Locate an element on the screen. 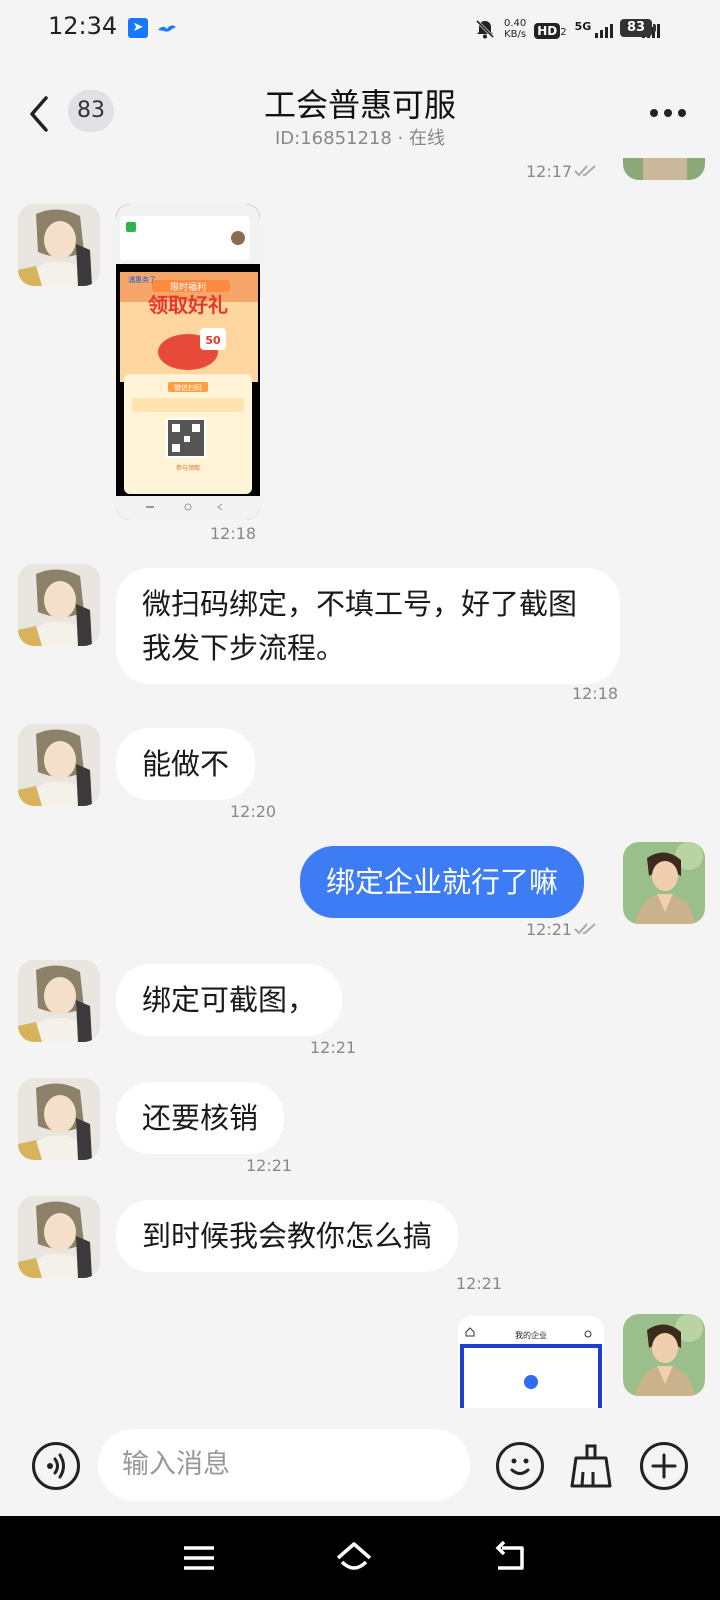 The image size is (720, 1600). broom-icon is located at coordinates (591, 1466).